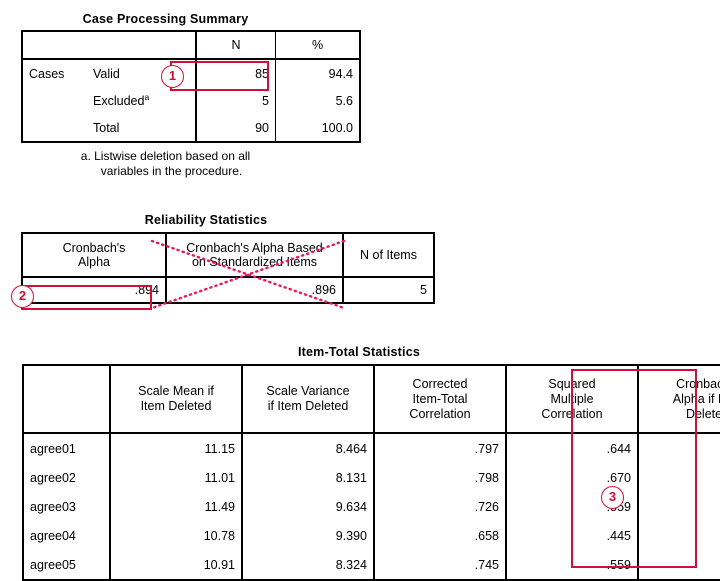 The height and width of the screenshot is (581, 720). What do you see at coordinates (191, 73) in the screenshot?
I see `table-row: Cases Valid 85 94.4` at bounding box center [191, 73].